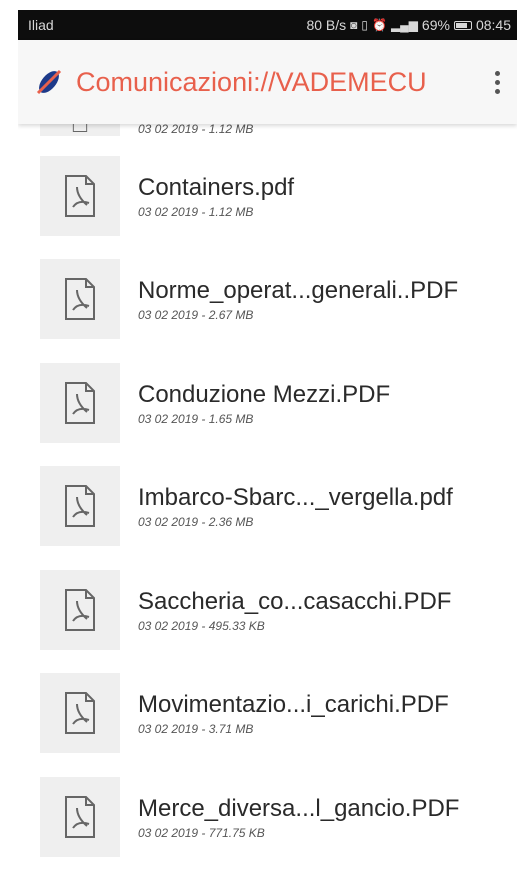  I want to click on file-name: Norme_operat...generali..PDF, so click(298, 291).